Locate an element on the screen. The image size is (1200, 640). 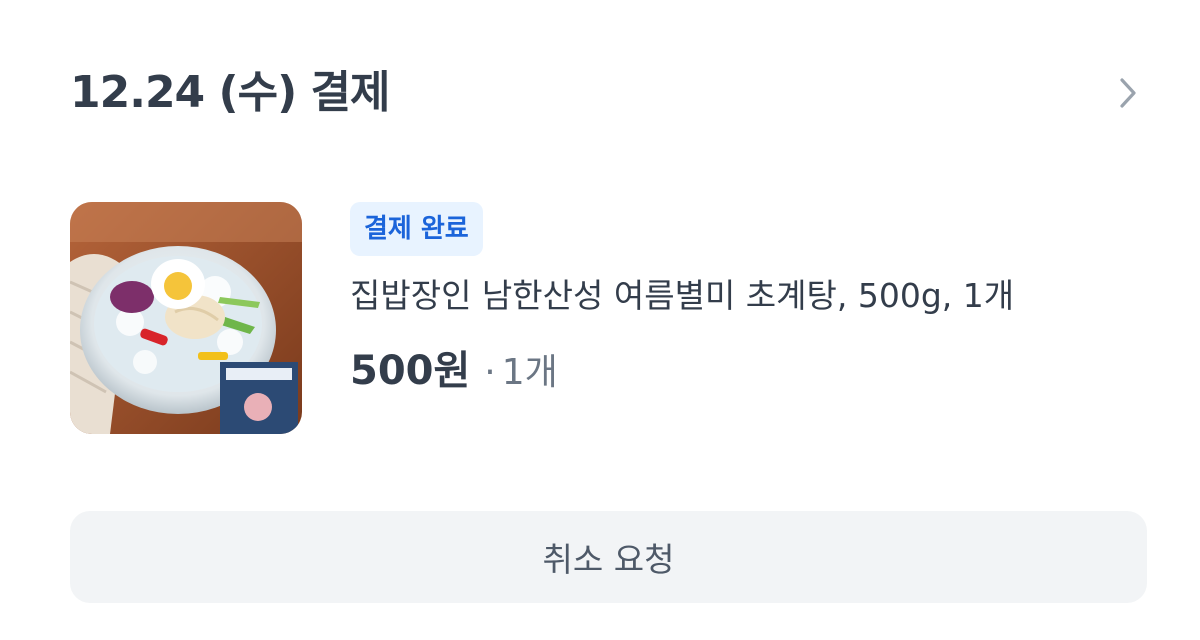
payment-date-title: 12.24 (수) 결제 is located at coordinates (230, 92).